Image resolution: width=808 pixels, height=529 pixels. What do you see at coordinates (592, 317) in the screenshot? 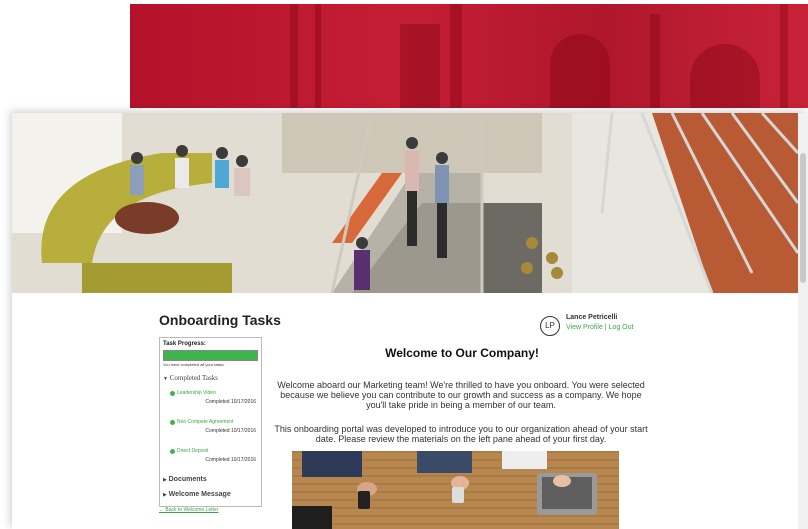
I see `user-name: Lance Petricelli` at bounding box center [592, 317].